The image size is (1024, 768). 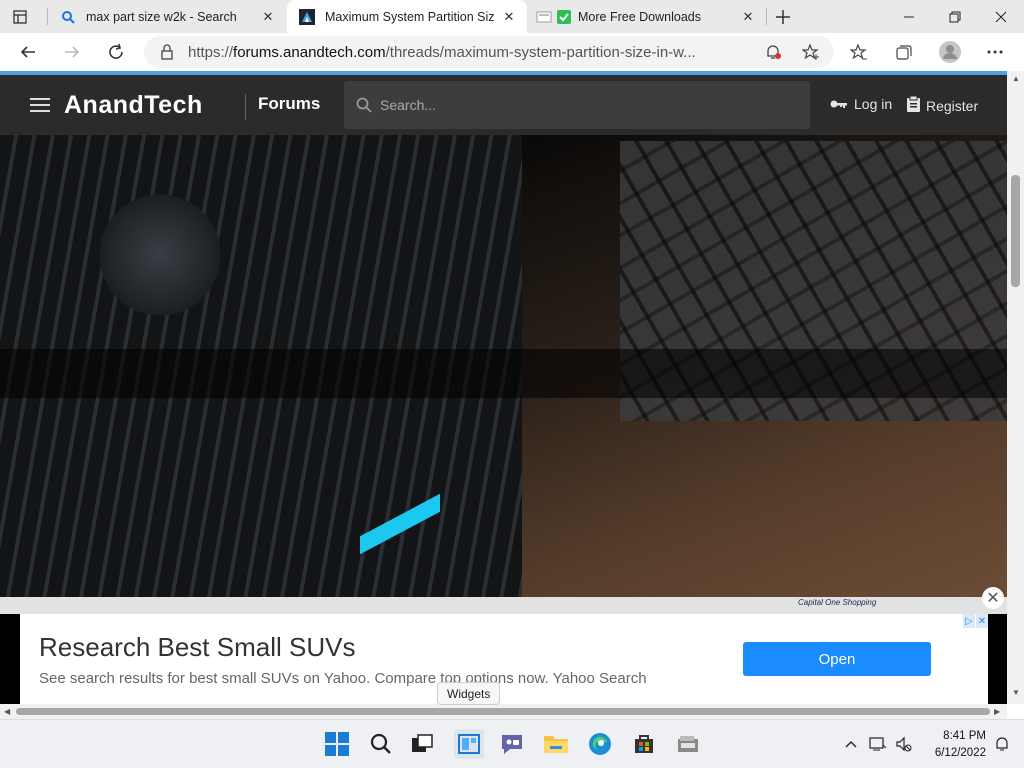 What do you see at coordinates (28, 52) in the screenshot?
I see `back-button` at bounding box center [28, 52].